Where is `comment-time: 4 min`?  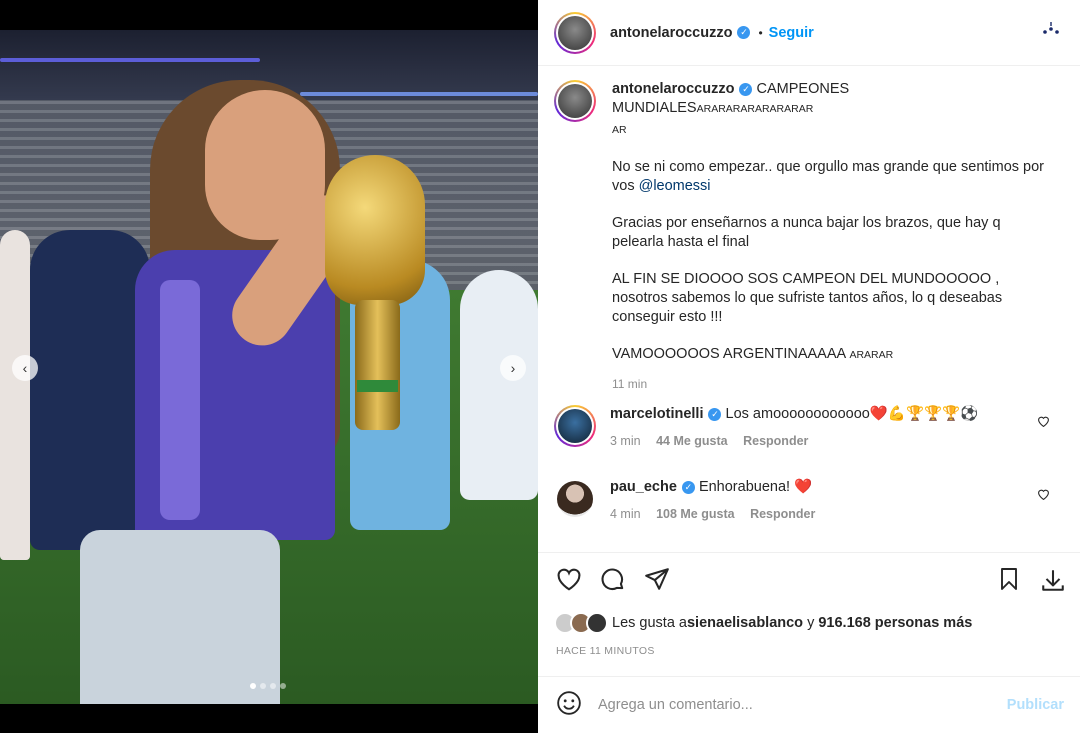 comment-time: 4 min is located at coordinates (625, 514).